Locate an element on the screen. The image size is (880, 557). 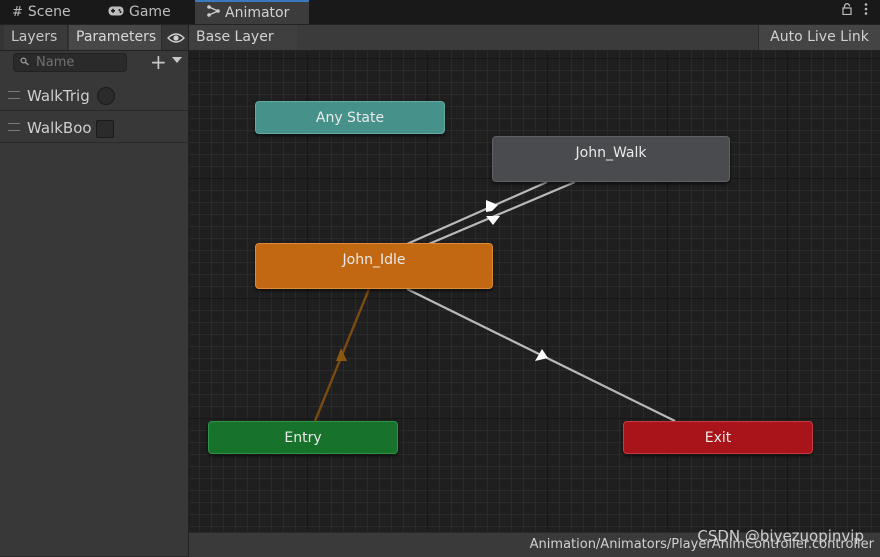
search-input is located at coordinates (76, 62).